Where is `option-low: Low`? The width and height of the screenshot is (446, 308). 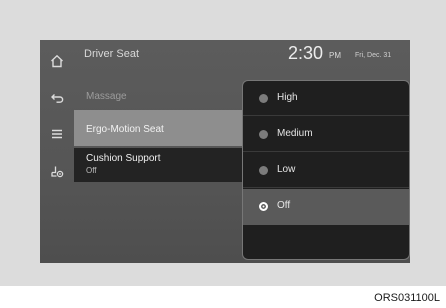 option-low: Low is located at coordinates (326, 170).